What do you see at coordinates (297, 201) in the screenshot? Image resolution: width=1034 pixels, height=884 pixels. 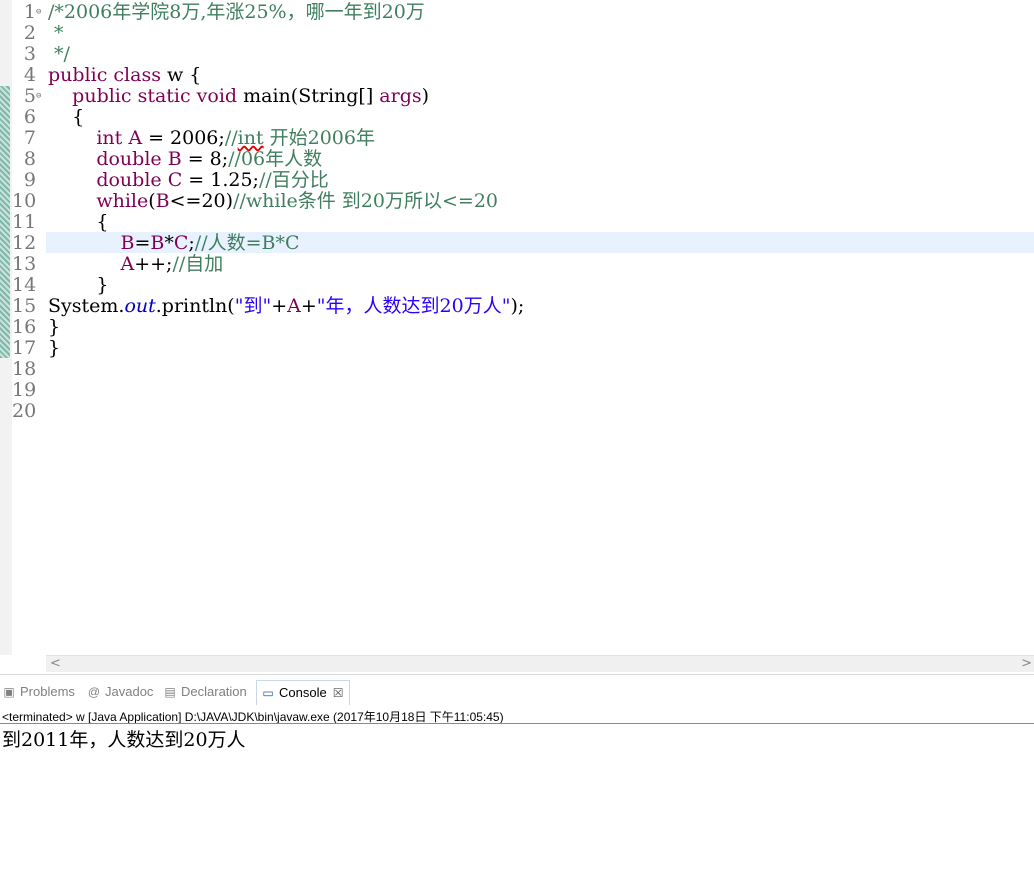 I see `code-text: while(B<=20)//while条件 到20万所以<=20` at bounding box center [297, 201].